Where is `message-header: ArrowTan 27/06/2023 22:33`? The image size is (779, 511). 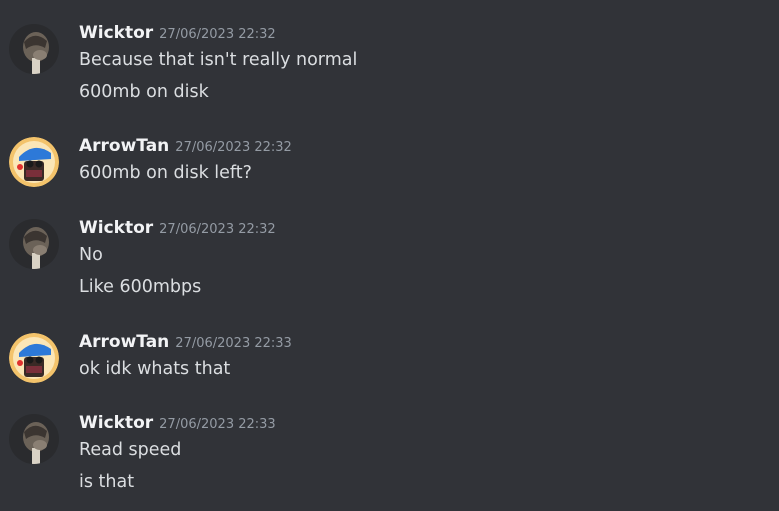
message-header: ArrowTan 27/06/2023 22:33 is located at coordinates (185, 342).